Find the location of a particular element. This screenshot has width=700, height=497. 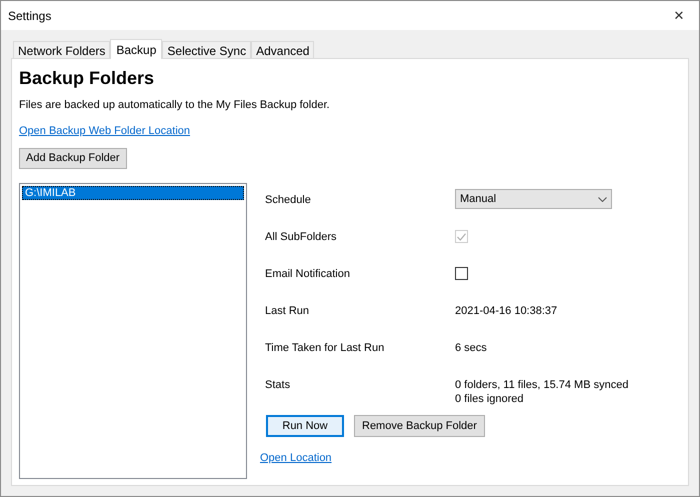

web-folder-link: Open Backup Web Folder Location is located at coordinates (104, 130).